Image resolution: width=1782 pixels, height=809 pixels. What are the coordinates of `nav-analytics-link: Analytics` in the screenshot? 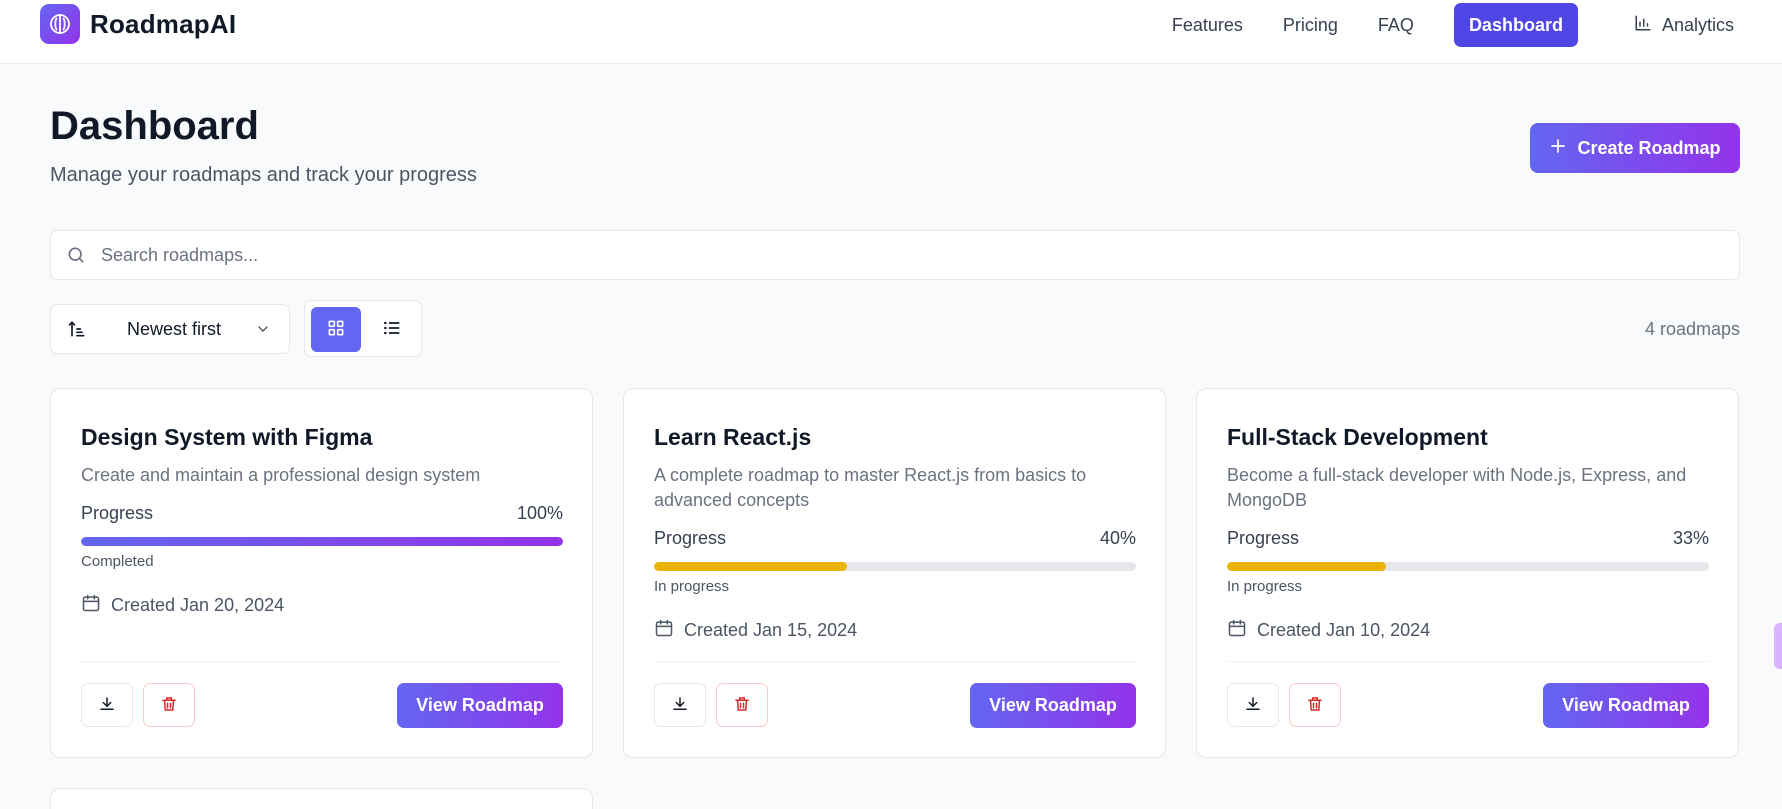 It's located at (1684, 25).